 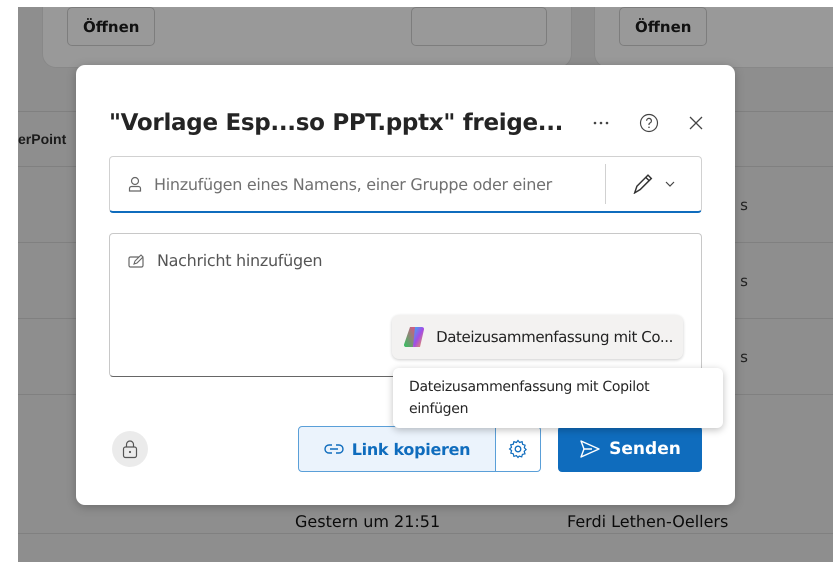 I want to click on copilot-icon, so click(x=414, y=337).